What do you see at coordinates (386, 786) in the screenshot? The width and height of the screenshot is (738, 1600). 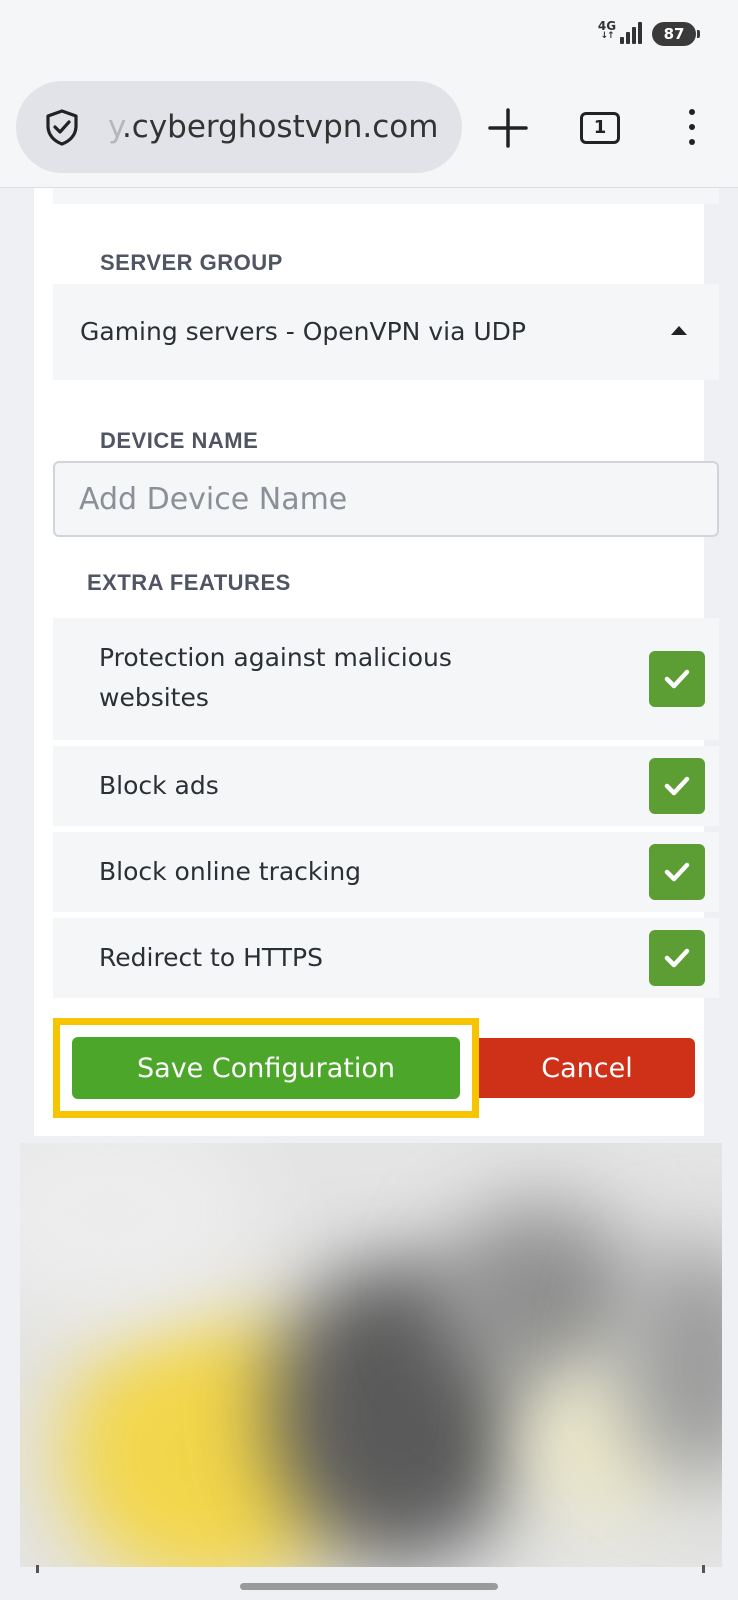 I see `feature-row-block-ads: Block ads` at bounding box center [386, 786].